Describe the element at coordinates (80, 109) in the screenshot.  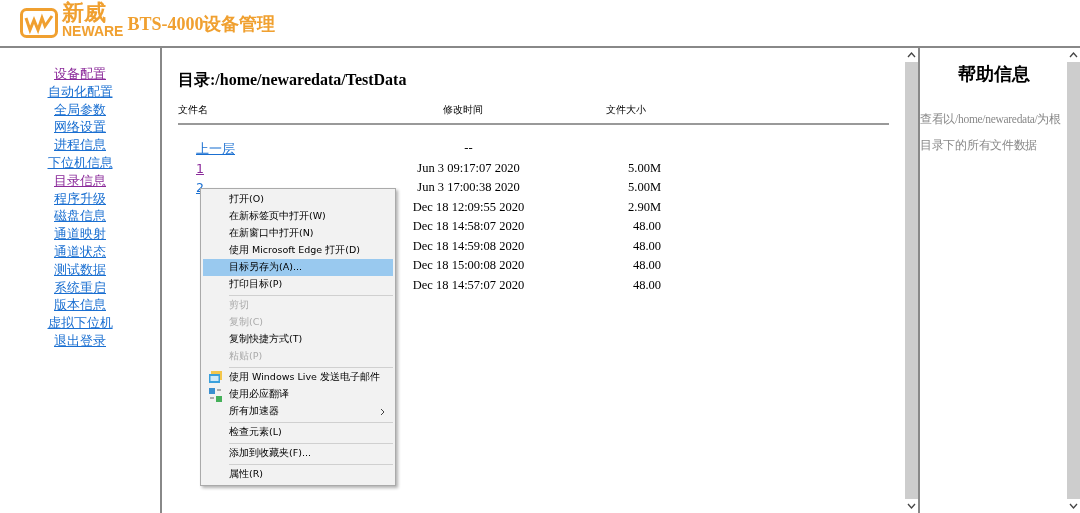
I see `nav-link: 全局参数` at that location.